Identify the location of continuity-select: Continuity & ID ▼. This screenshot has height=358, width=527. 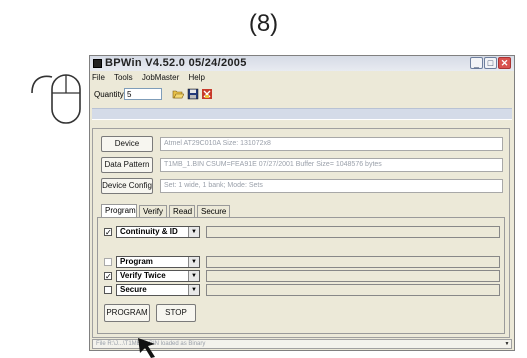
(158, 232).